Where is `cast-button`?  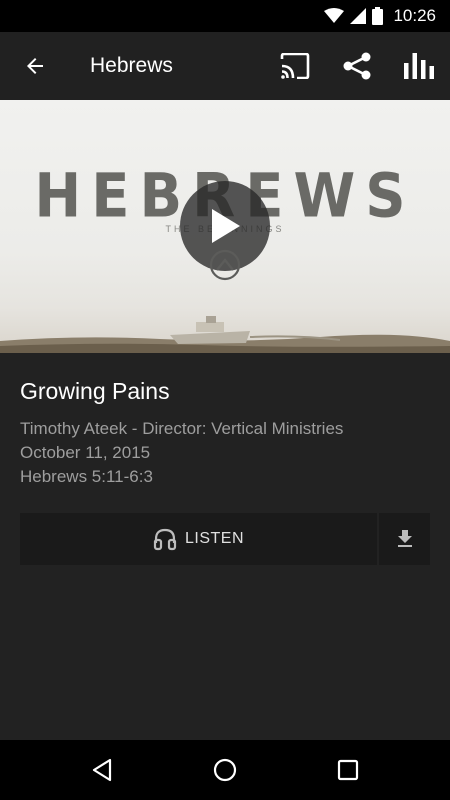
cast-button is located at coordinates (295, 66).